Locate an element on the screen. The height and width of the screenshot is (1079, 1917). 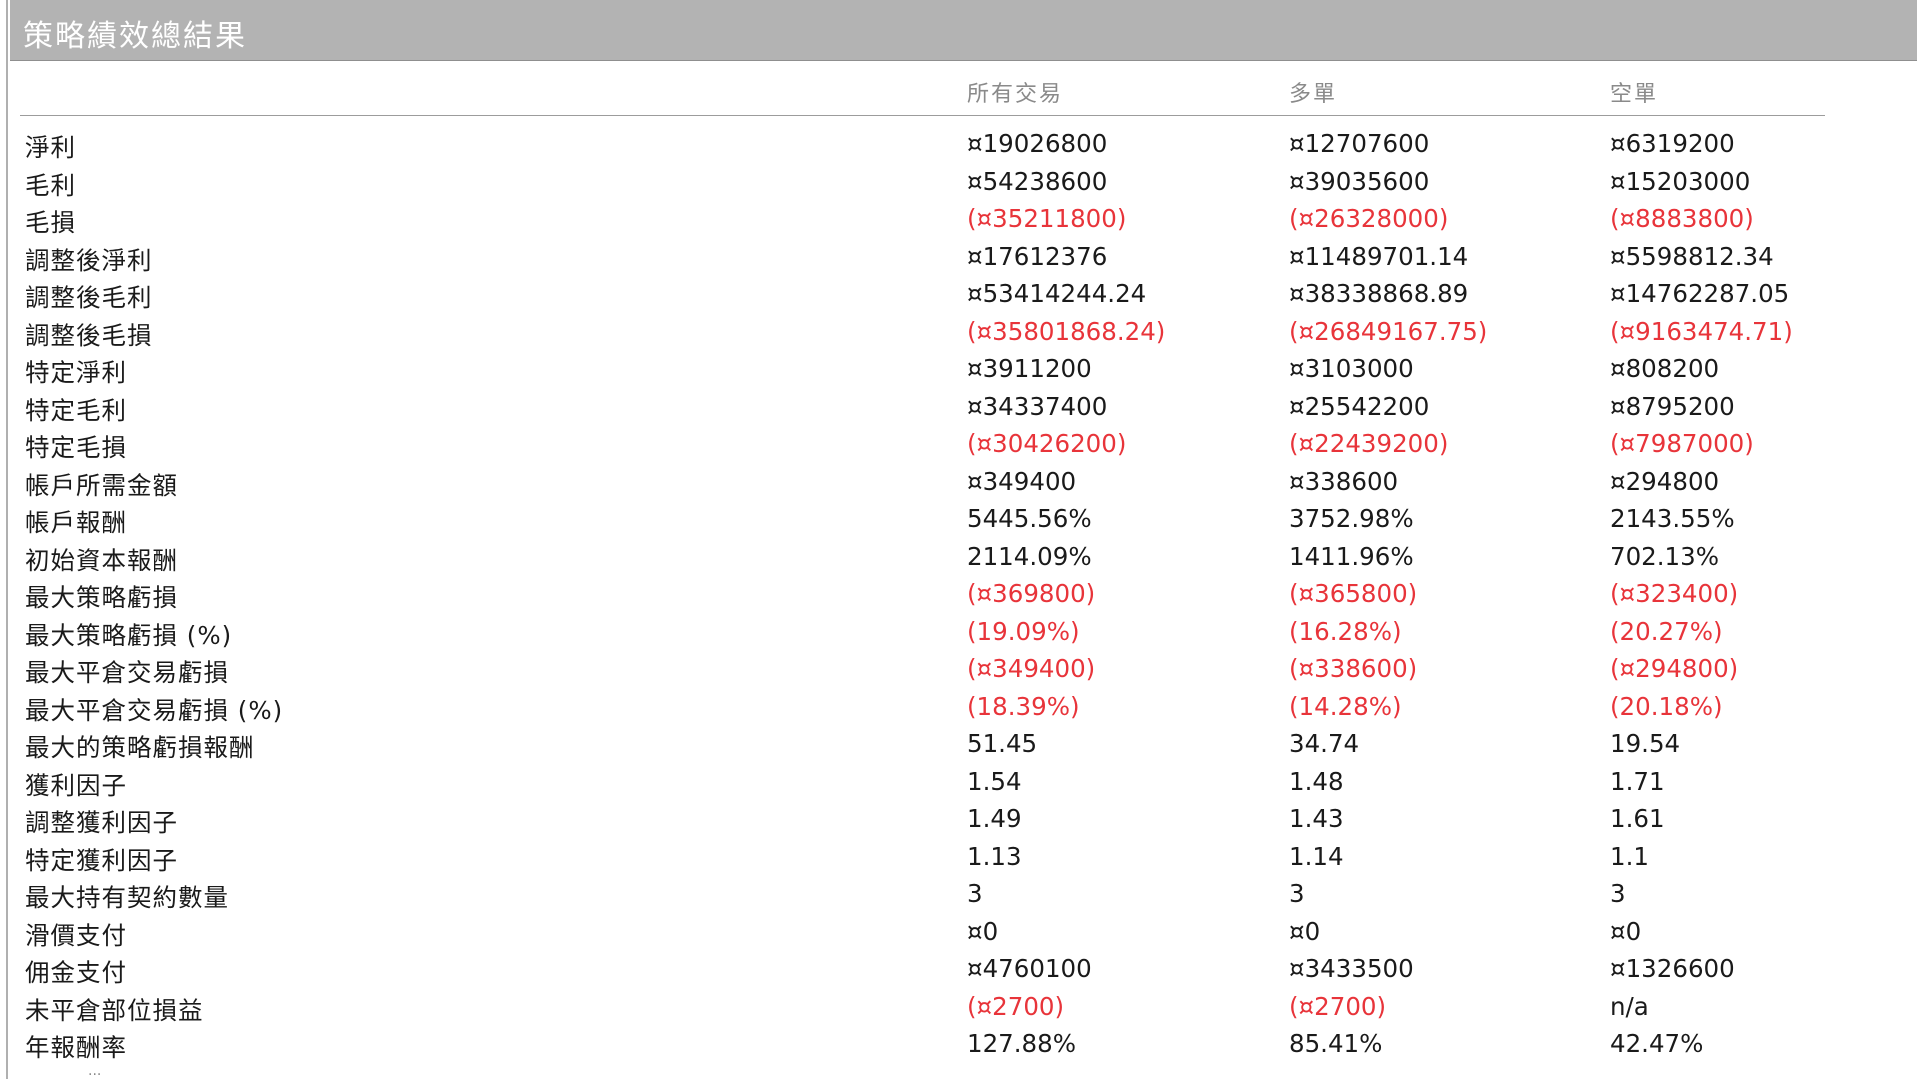
value-short: ¤294800 is located at coordinates (1665, 481).